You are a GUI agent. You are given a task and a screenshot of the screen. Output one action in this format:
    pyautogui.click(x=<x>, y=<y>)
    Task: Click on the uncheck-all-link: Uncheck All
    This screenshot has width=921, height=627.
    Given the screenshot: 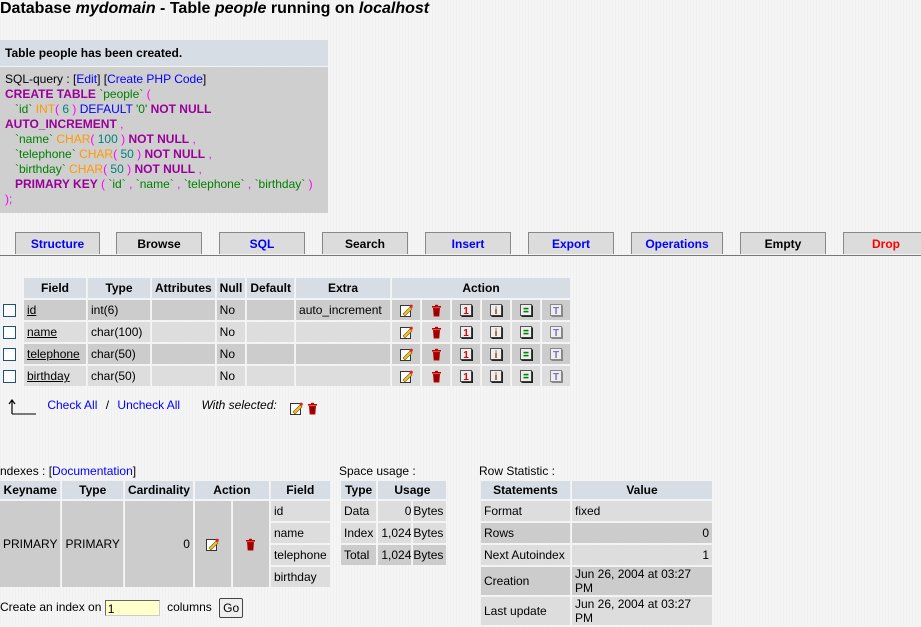 What is the action you would take?
    pyautogui.click(x=148, y=405)
    